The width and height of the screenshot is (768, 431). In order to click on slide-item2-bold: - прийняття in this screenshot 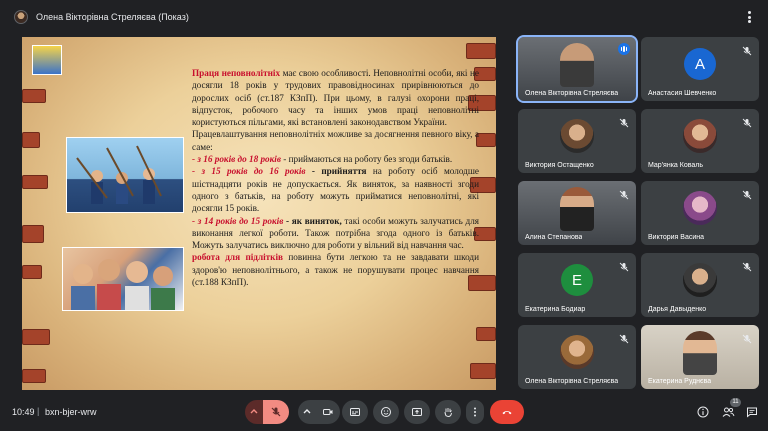, I will do `click(336, 171)`.